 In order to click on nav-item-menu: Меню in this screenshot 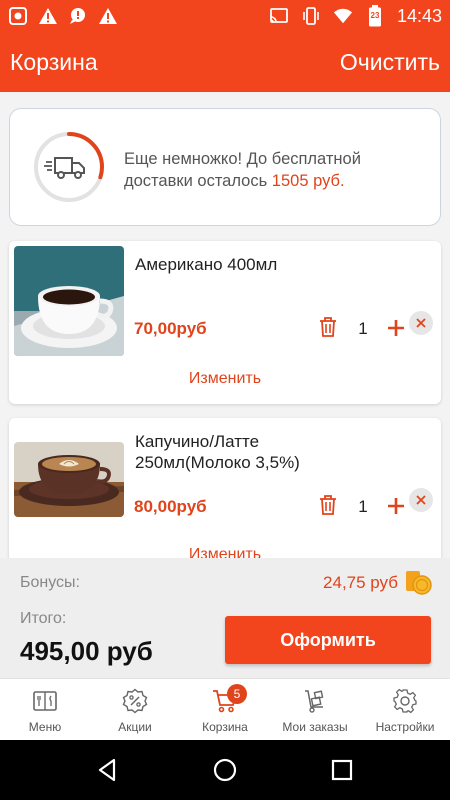, I will do `click(45, 709)`.